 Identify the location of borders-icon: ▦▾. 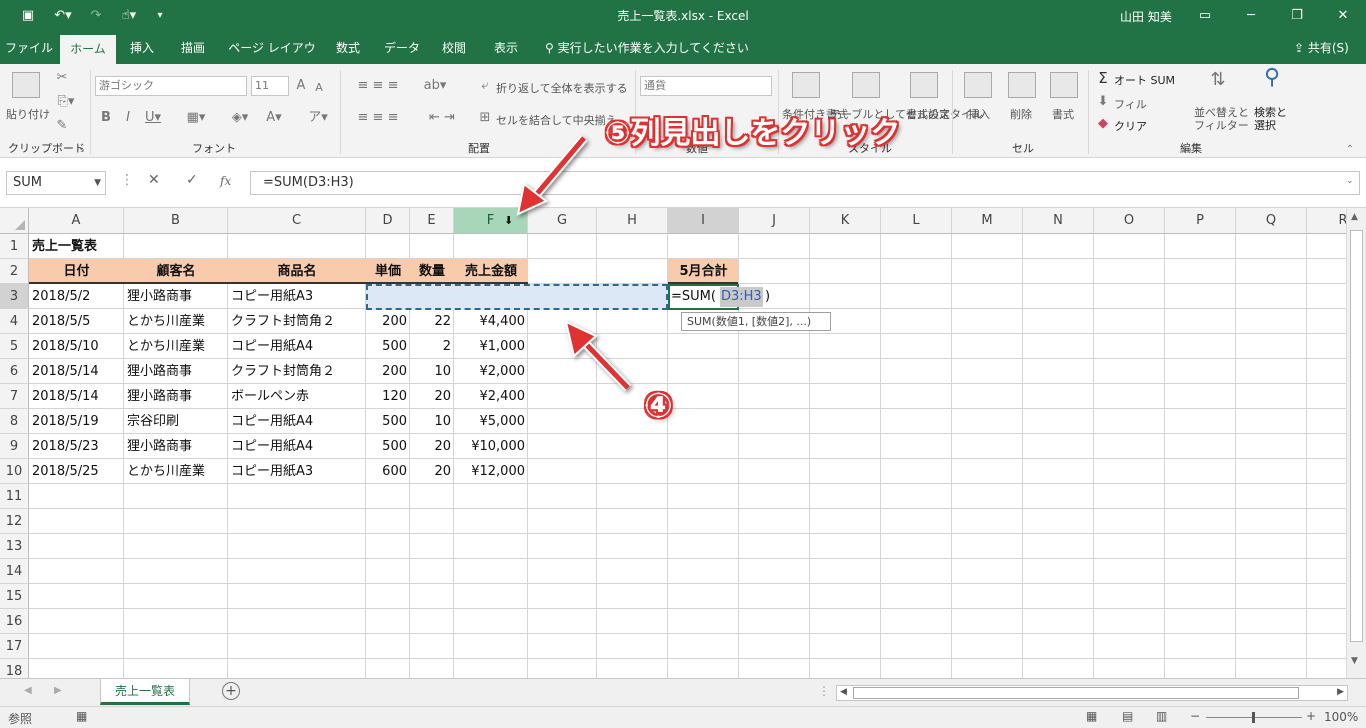
(196, 118).